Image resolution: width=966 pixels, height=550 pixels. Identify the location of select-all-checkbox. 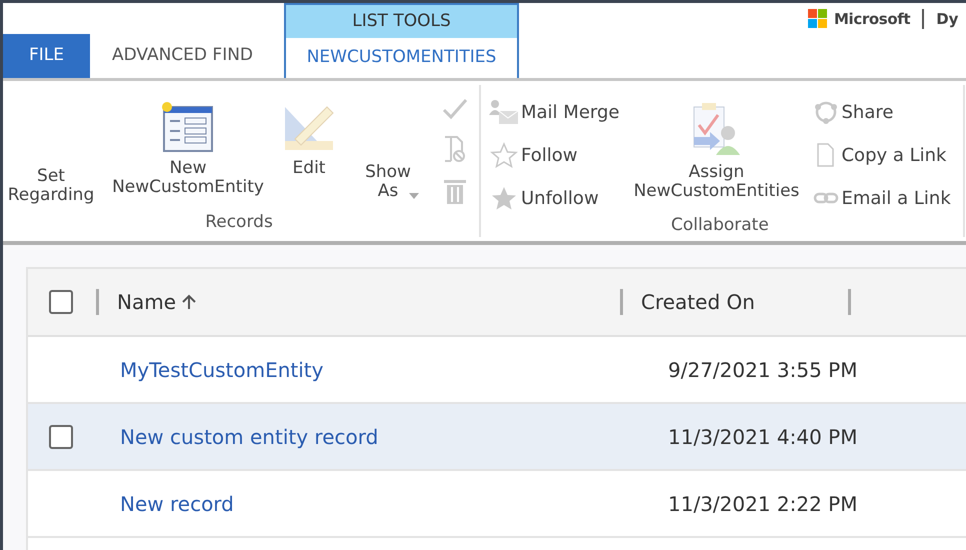
(61, 302).